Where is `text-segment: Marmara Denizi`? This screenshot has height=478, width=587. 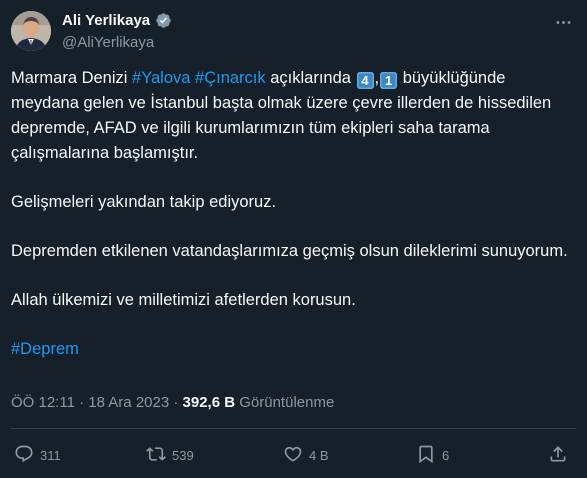
text-segment: Marmara Denizi is located at coordinates (72, 78).